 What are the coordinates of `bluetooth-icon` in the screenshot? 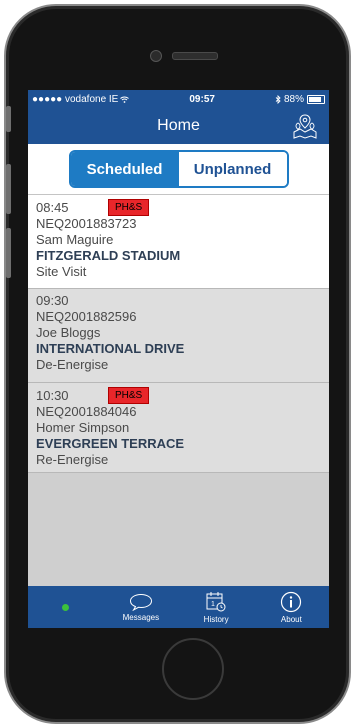 It's located at (278, 99).